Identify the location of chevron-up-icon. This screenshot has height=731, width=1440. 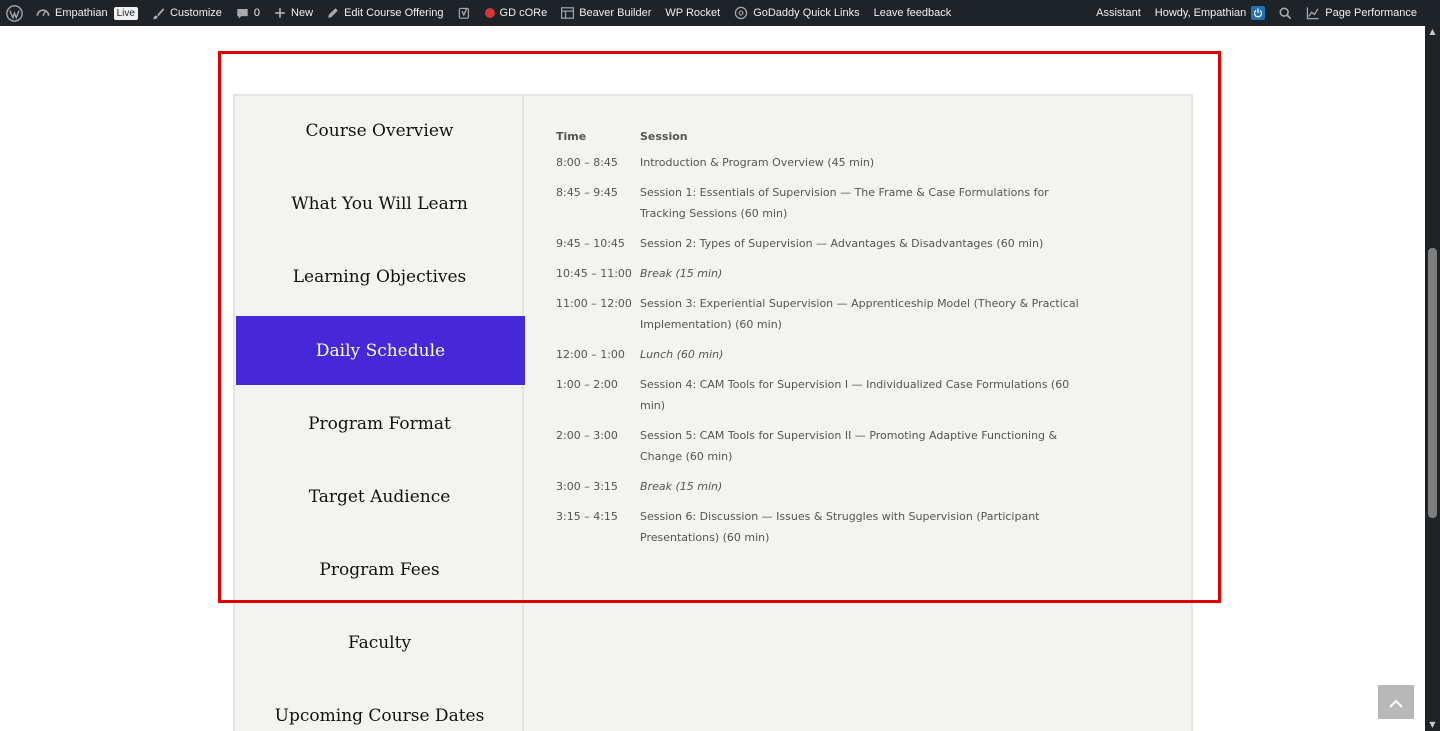
(1396, 702).